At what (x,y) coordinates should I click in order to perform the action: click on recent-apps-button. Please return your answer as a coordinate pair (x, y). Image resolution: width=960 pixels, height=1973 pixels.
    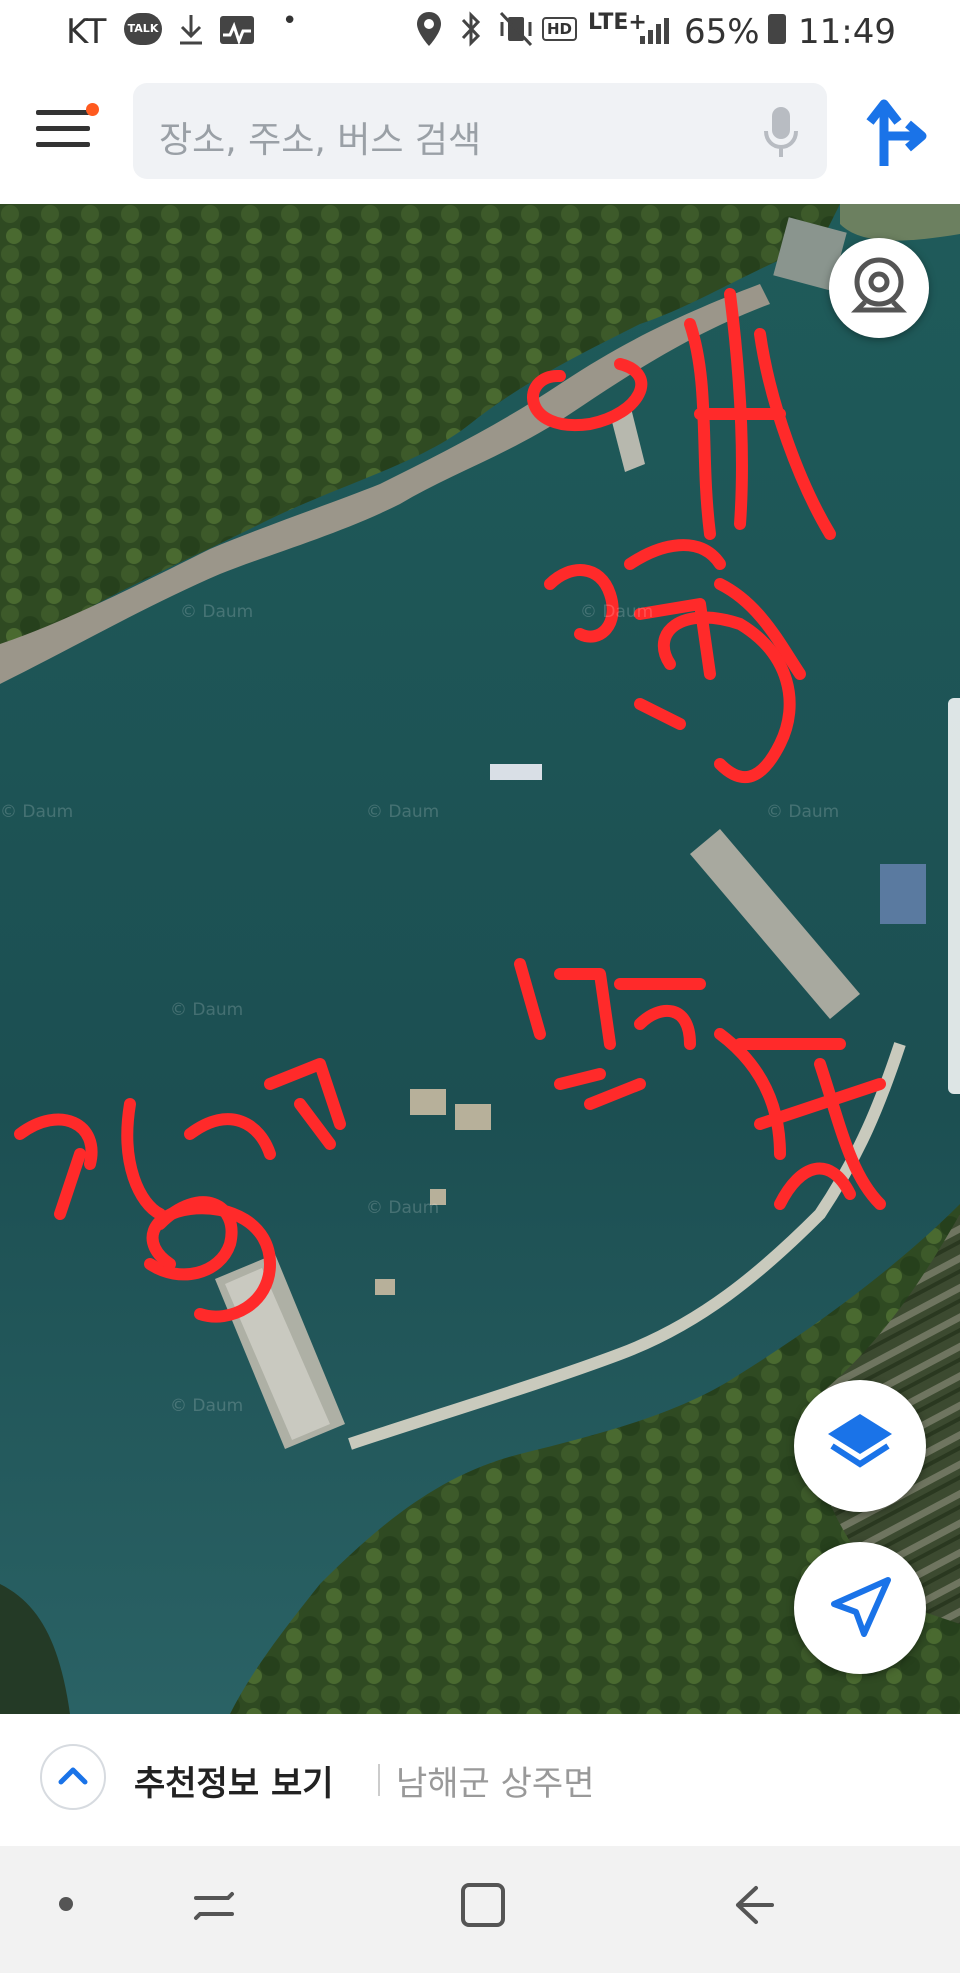
    Looking at the image, I should click on (214, 1906).